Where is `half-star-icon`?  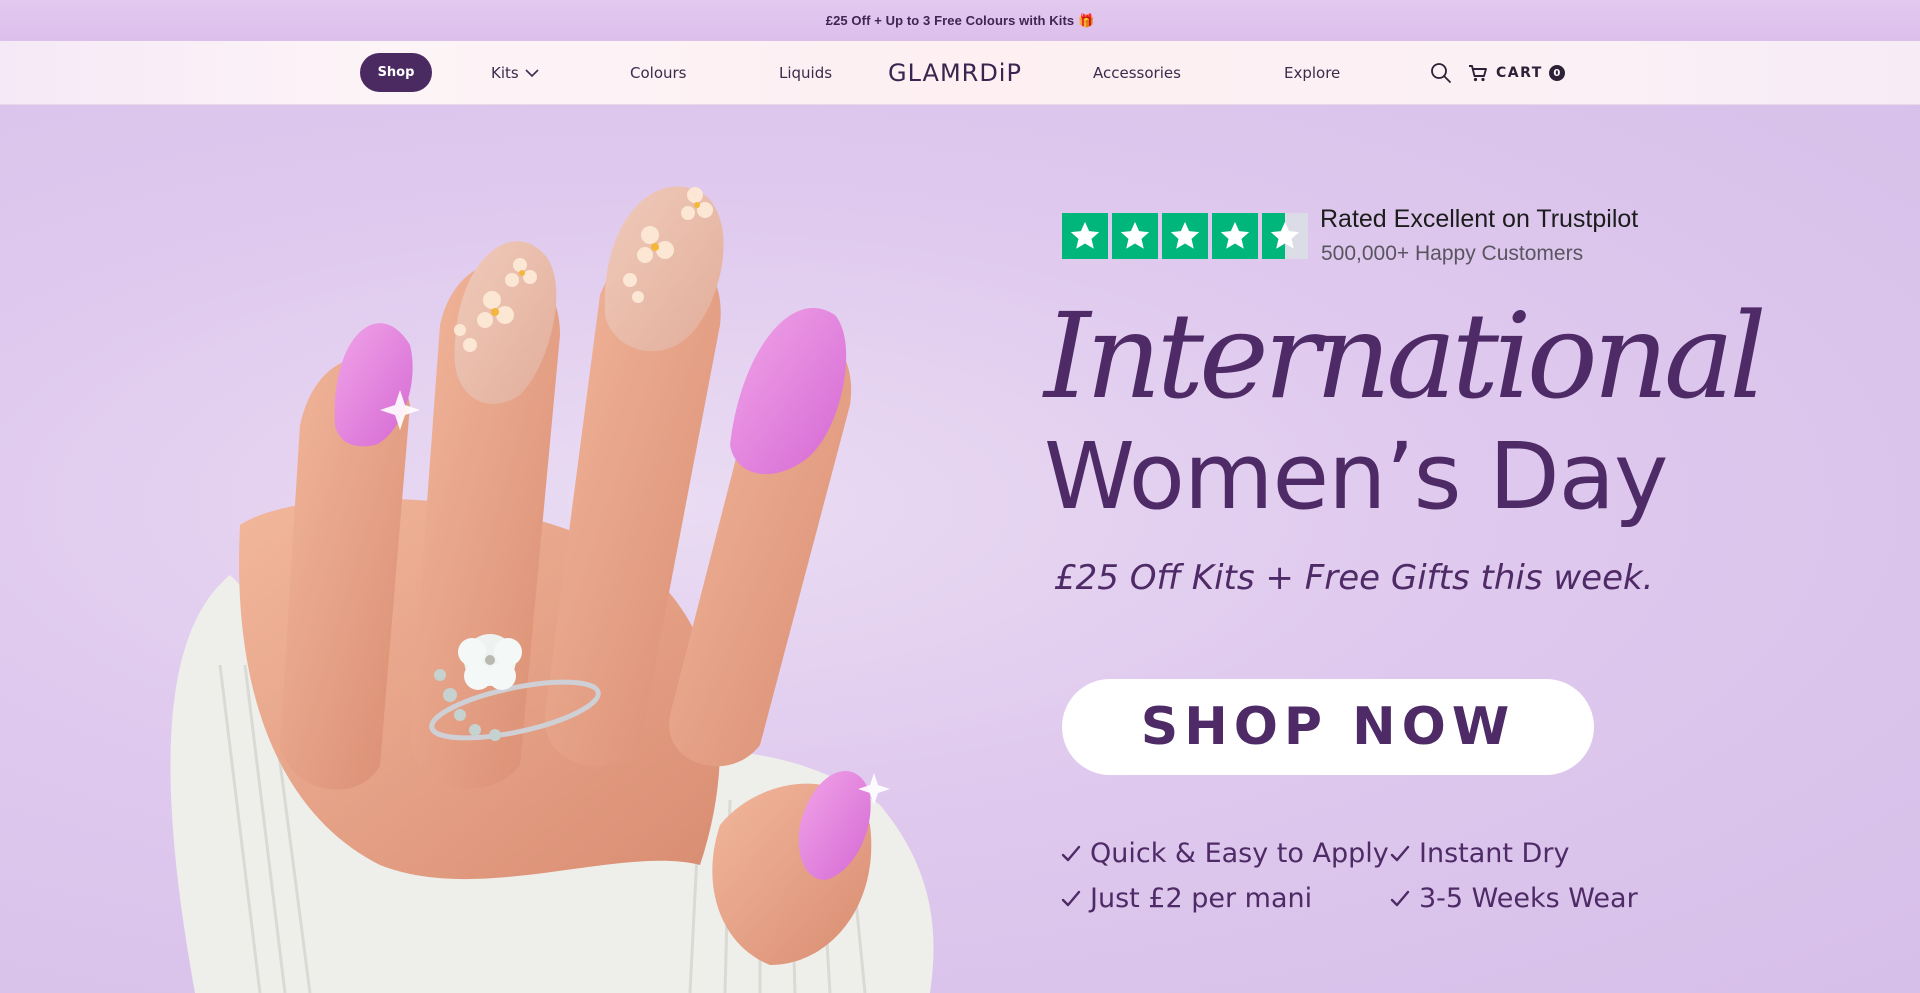 half-star-icon is located at coordinates (1285, 236).